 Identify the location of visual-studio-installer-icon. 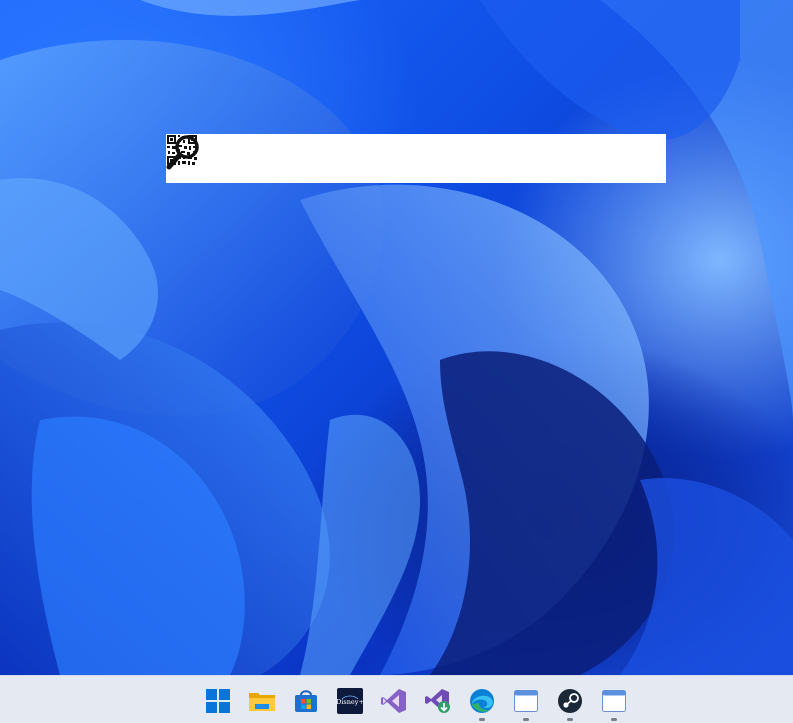
(437, 701).